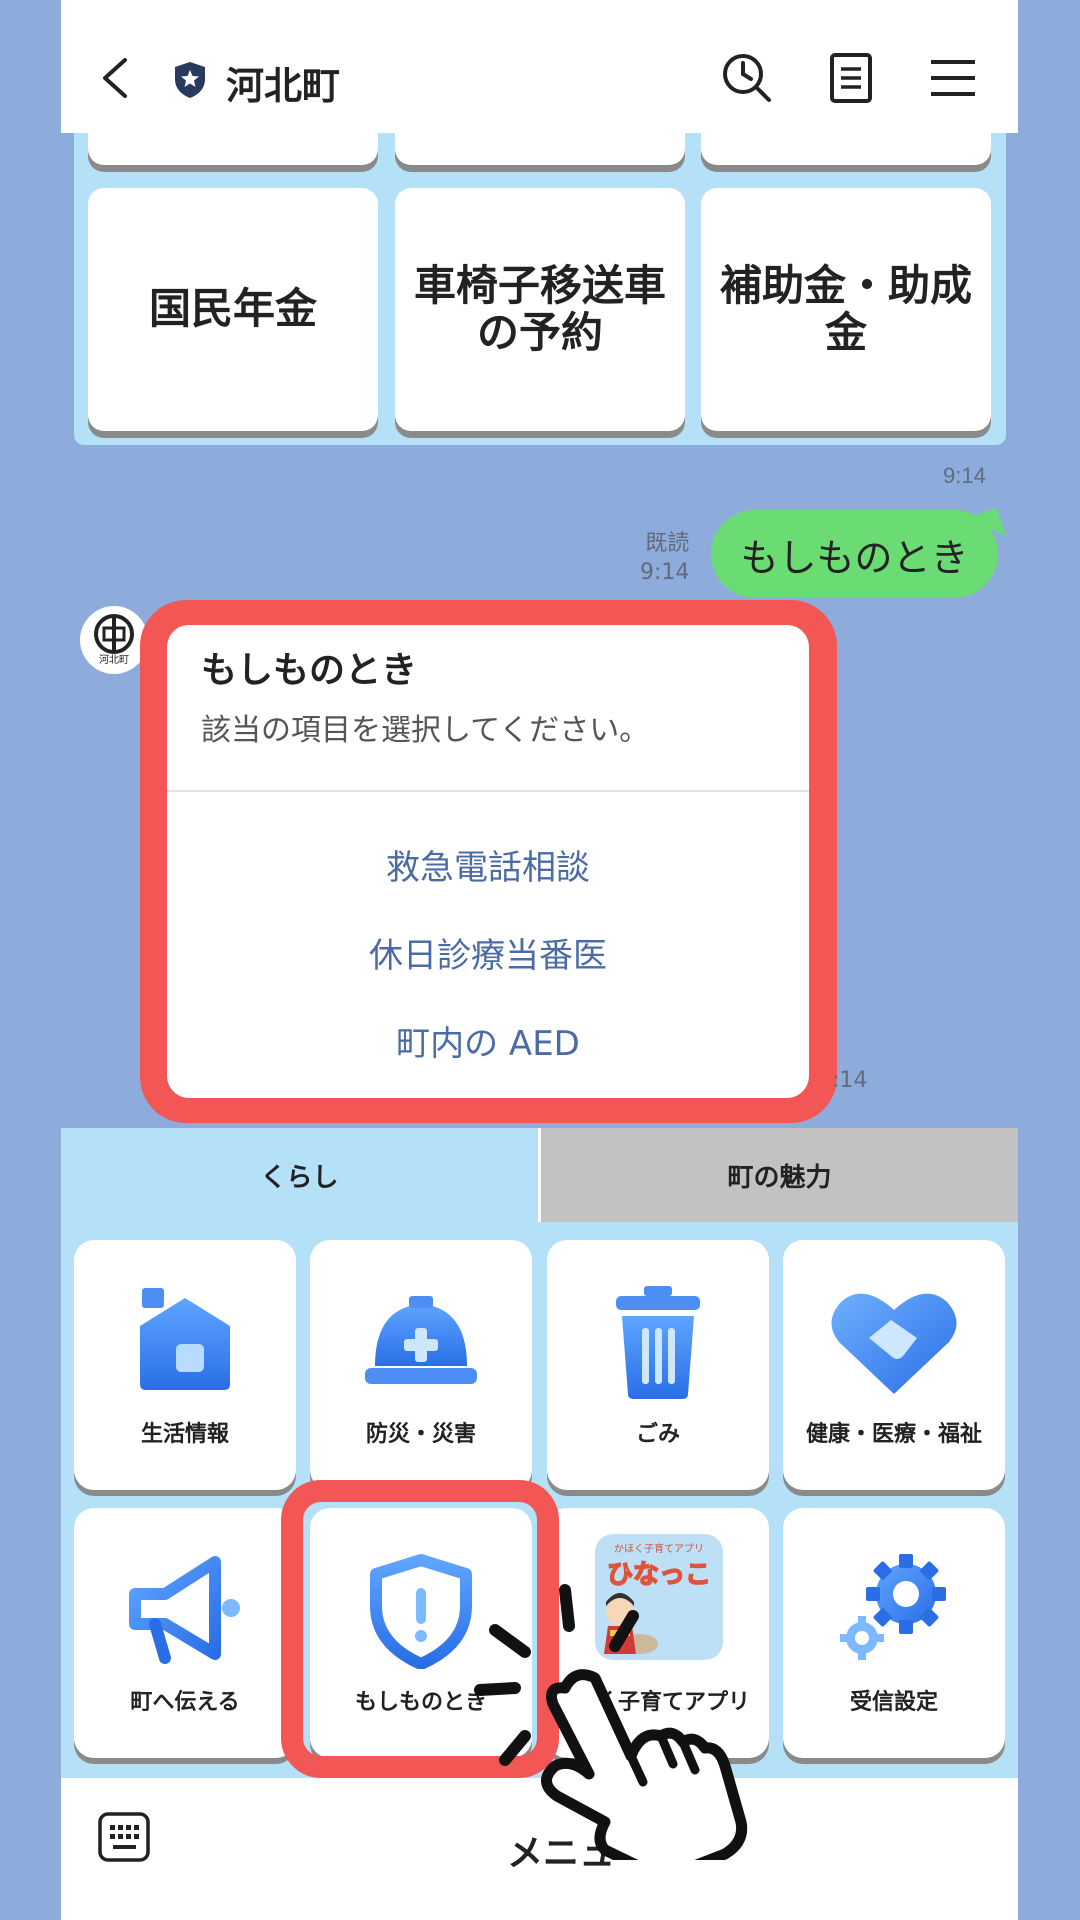 The image size is (1080, 1920). What do you see at coordinates (488, 952) in the screenshot?
I see `option-holiday-doctor: 休日診療当番医` at bounding box center [488, 952].